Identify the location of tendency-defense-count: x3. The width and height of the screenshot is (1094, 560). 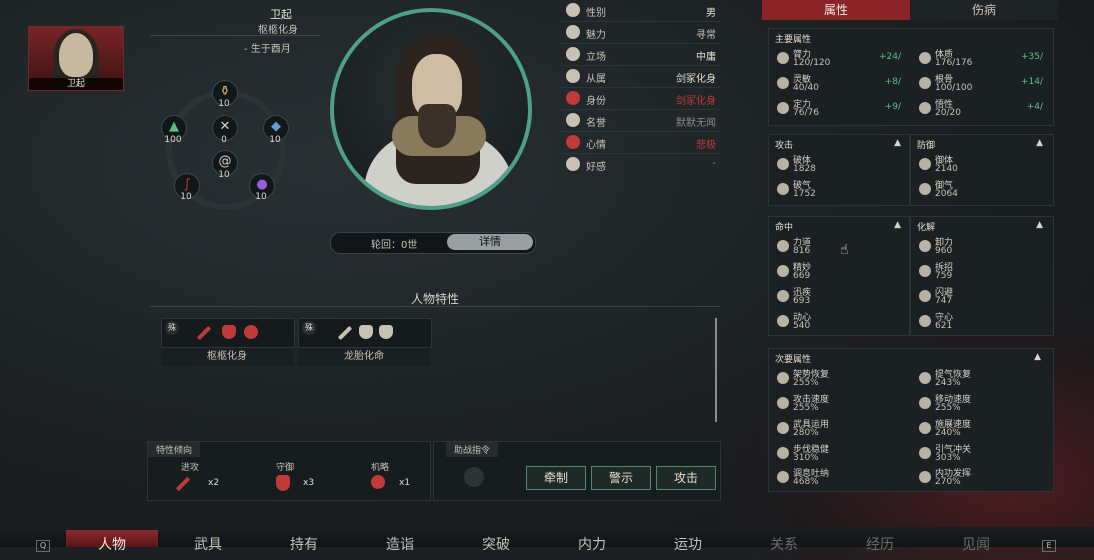
(309, 483).